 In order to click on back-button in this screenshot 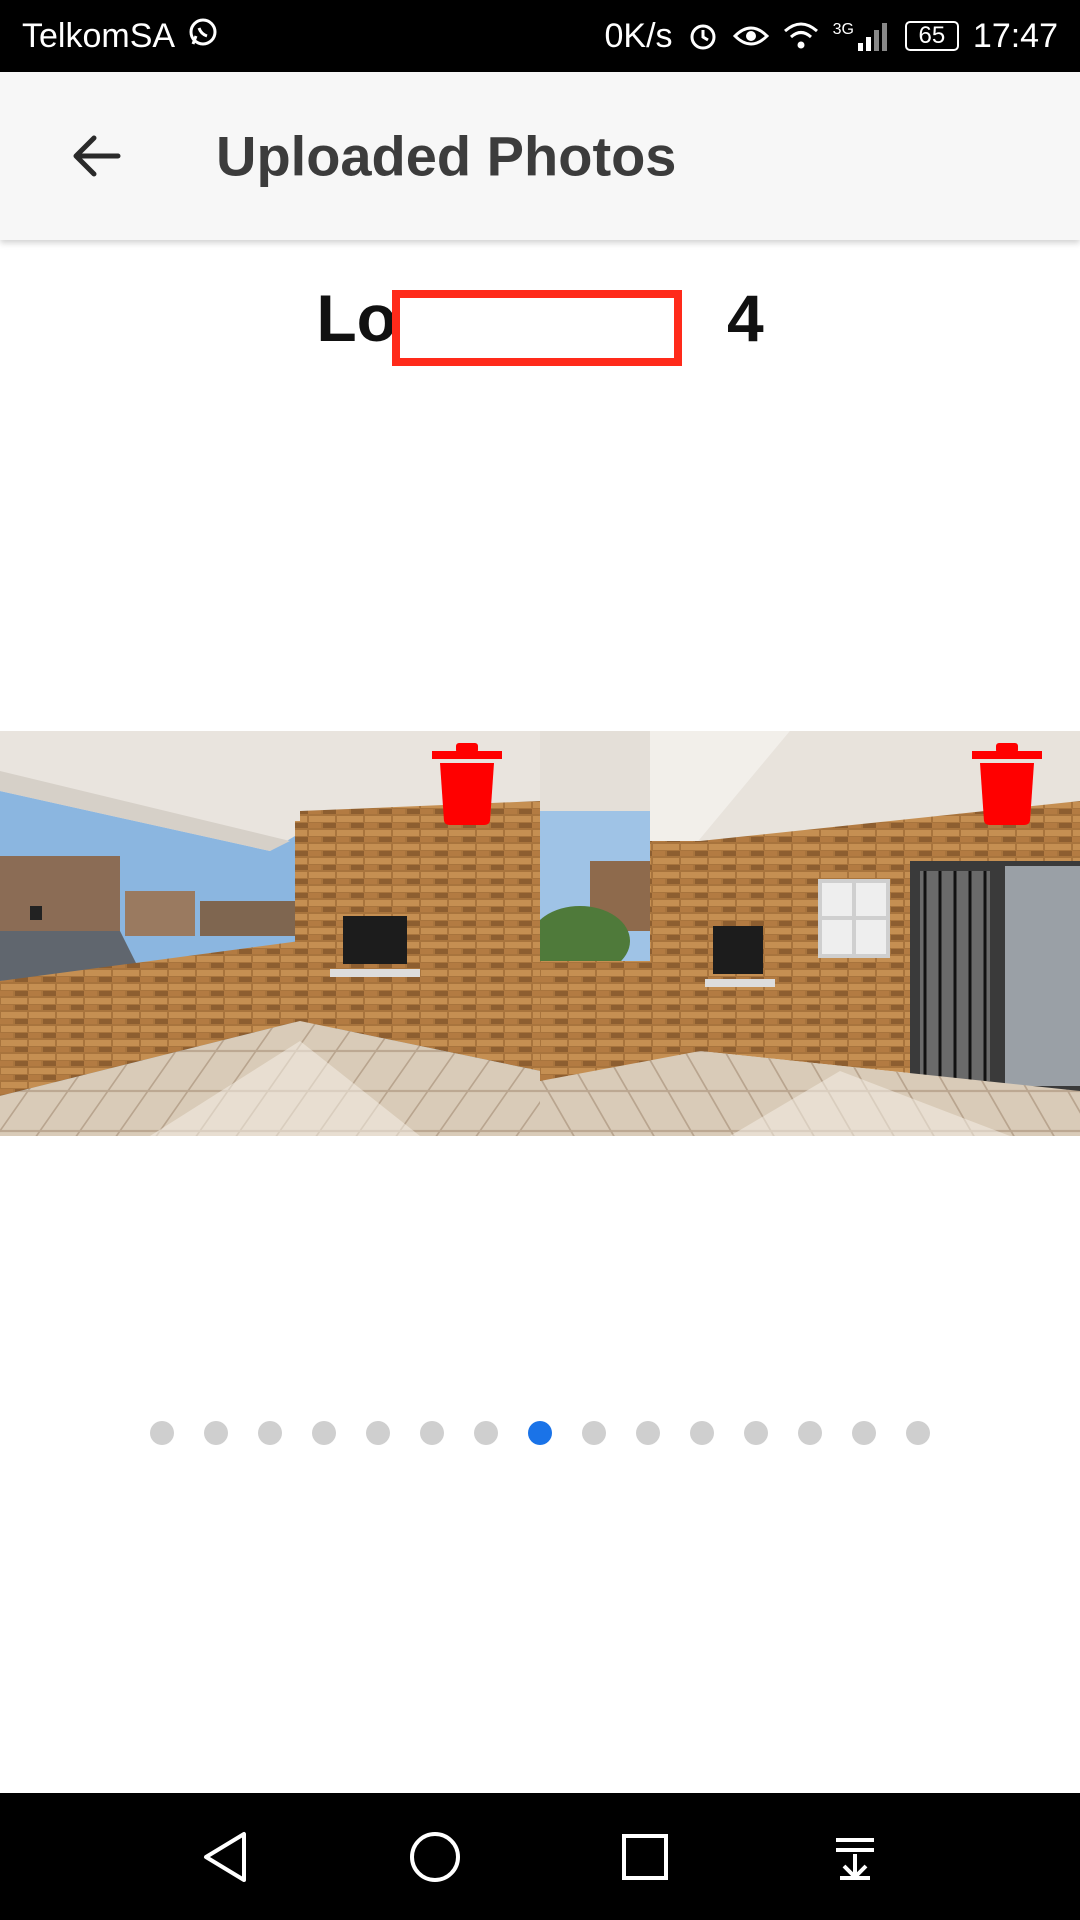, I will do `click(96, 156)`.